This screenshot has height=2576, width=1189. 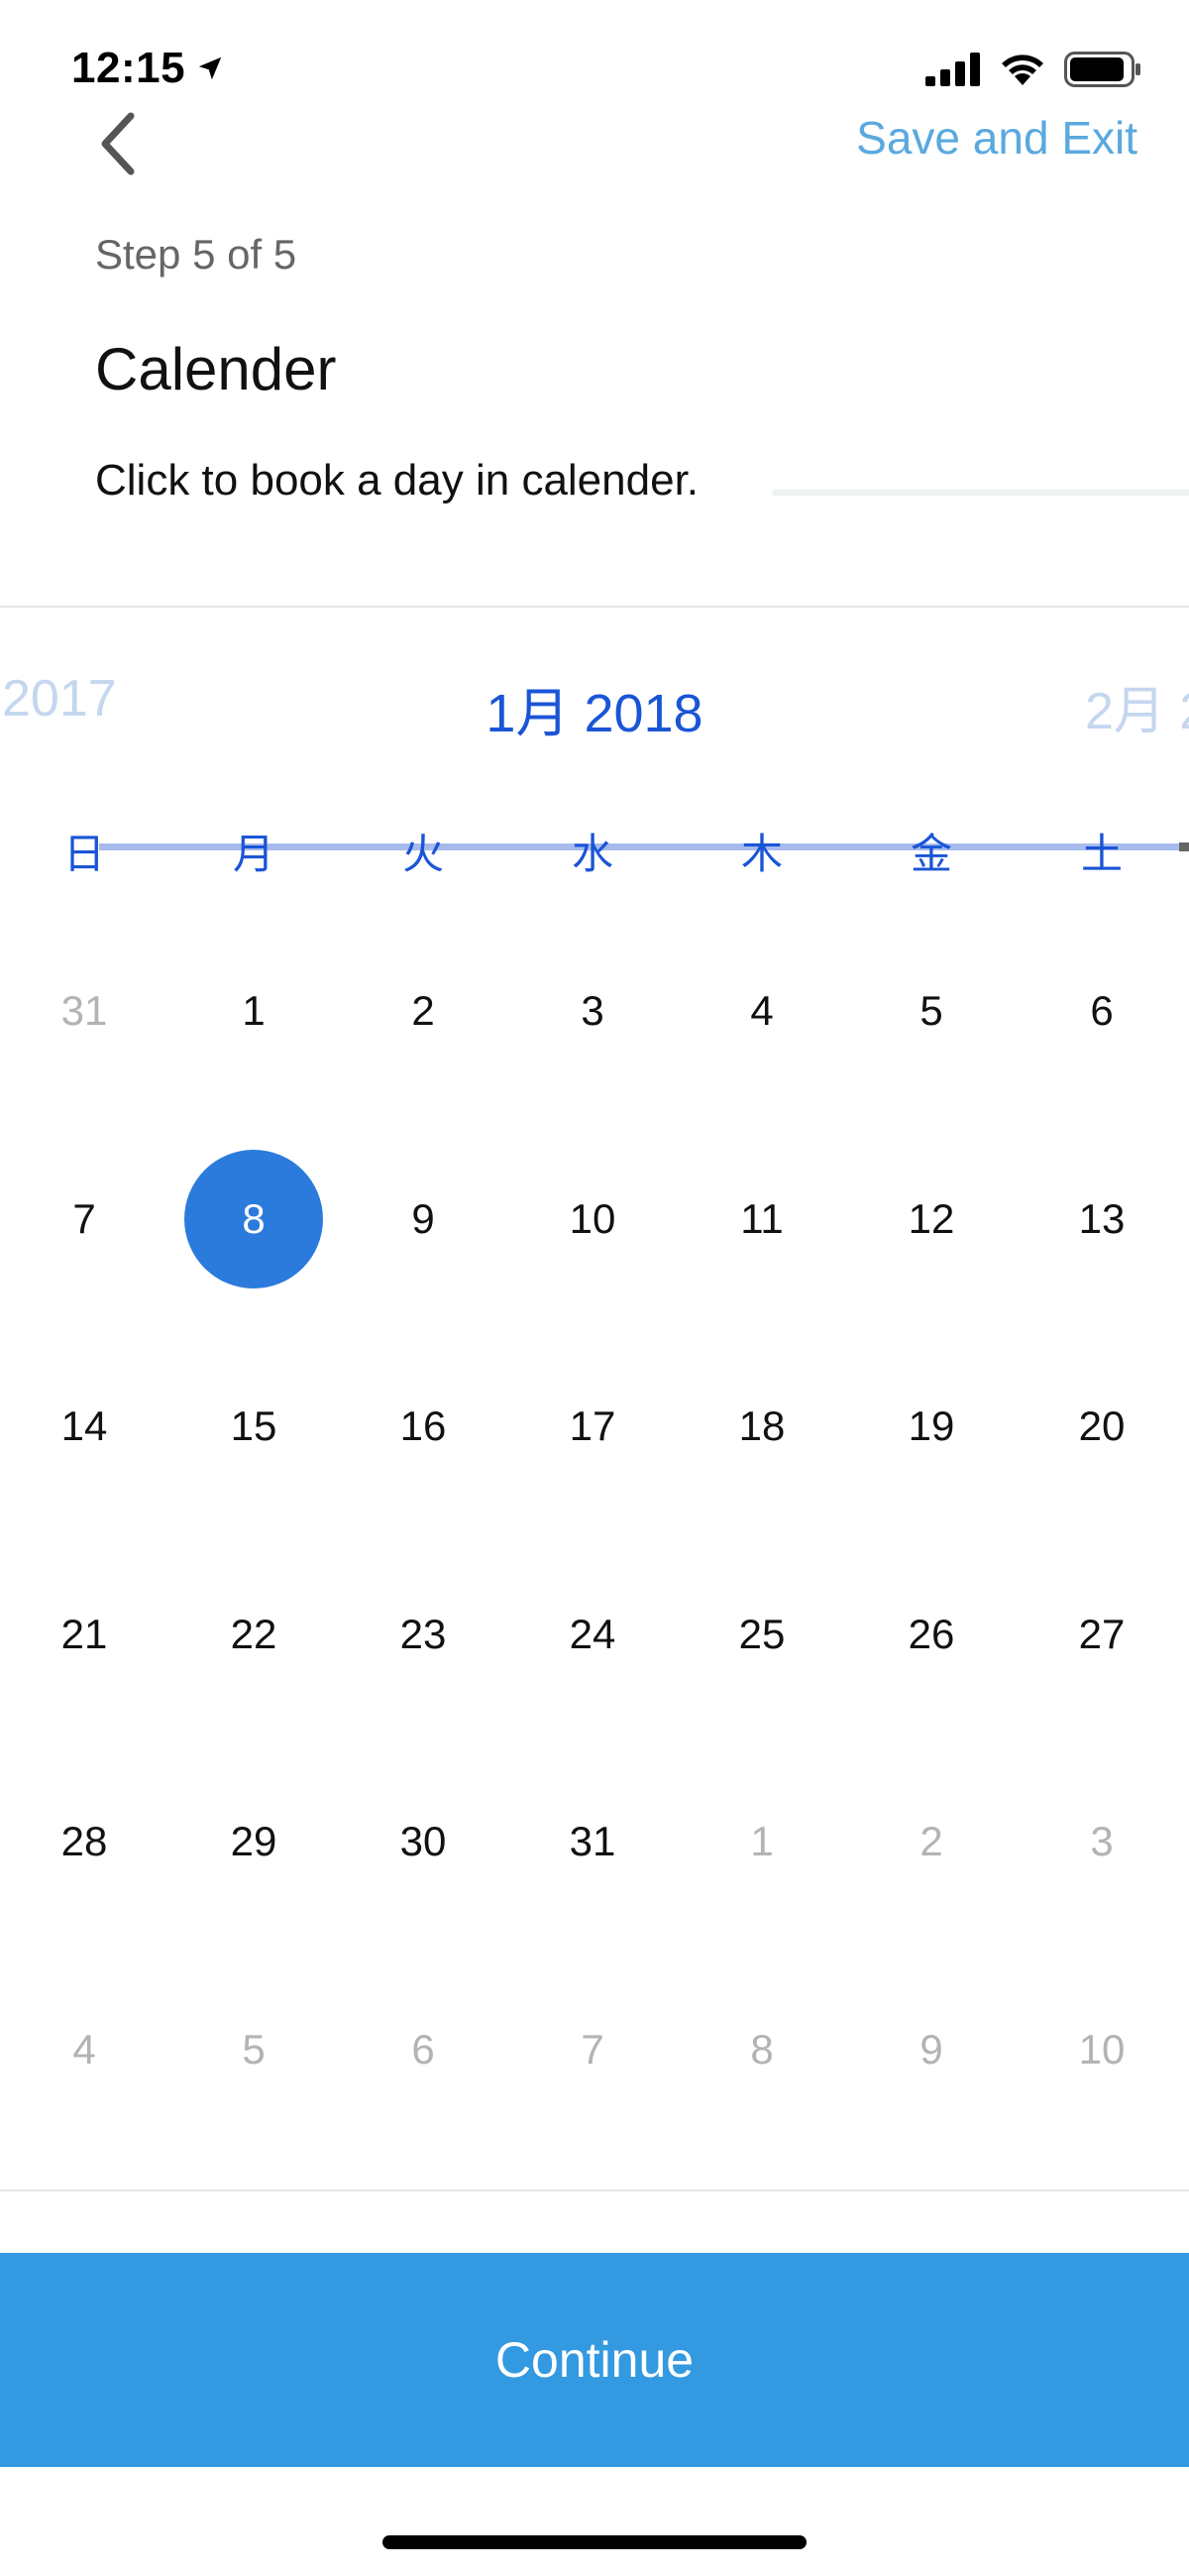 What do you see at coordinates (592, 854) in the screenshot?
I see `weekday-label: 水` at bounding box center [592, 854].